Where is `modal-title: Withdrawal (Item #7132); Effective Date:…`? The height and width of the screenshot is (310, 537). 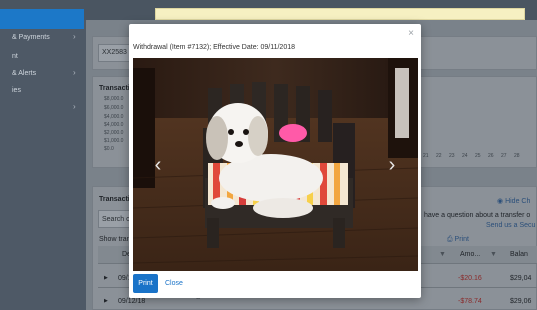 modal-title: Withdrawal (Item #7132); Effective Date:… is located at coordinates (214, 47).